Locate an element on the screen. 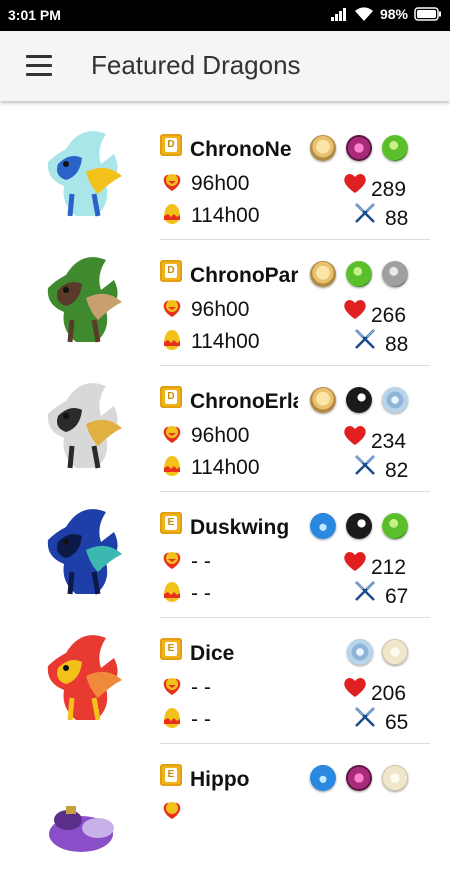 The image size is (450, 870). dragon-row: E Dice - - - - 206 65 is located at coordinates (225, 681).